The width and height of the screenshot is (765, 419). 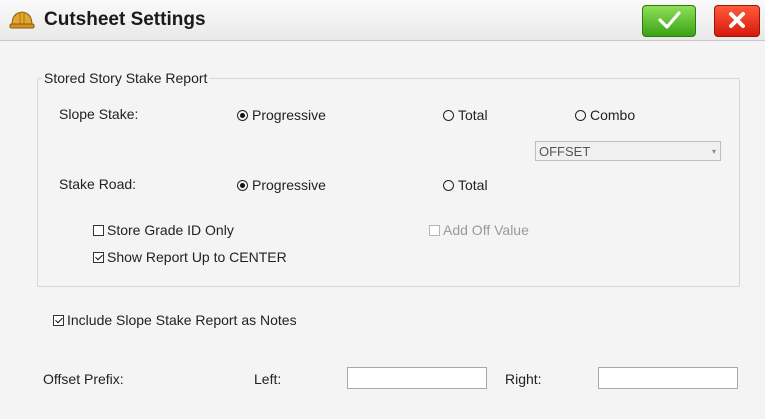 I want to click on left-prefix-input, so click(x=417, y=378).